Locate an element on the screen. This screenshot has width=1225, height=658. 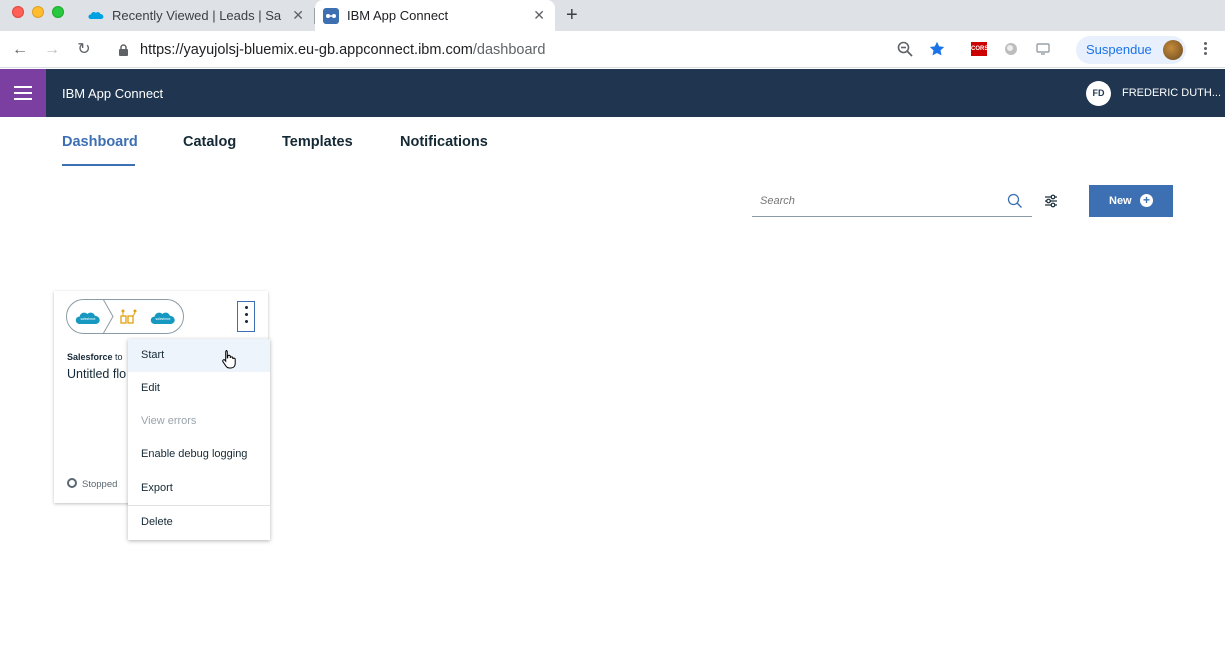
search-icon is located at coordinates (1015, 201).